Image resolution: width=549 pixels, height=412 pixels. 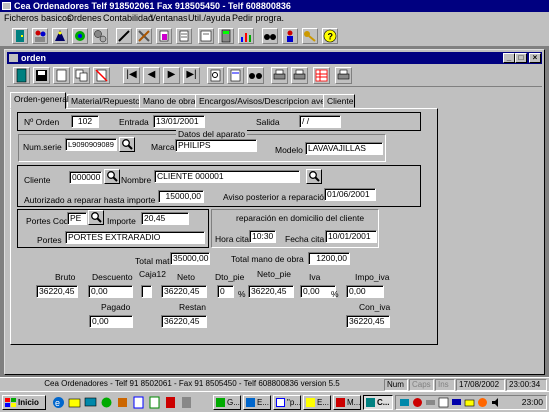 I want to click on tab-orden-general: Orden-general, so click(x=39, y=100).